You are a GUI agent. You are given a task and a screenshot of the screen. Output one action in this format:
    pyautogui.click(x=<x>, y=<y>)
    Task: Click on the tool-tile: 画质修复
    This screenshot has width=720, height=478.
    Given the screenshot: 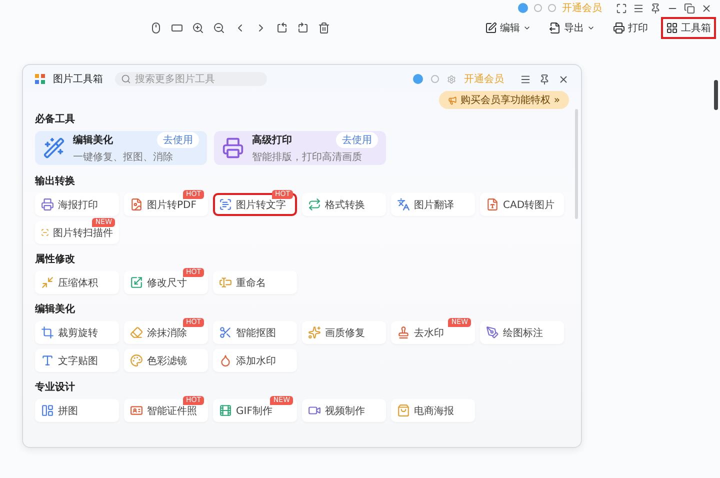 What is the action you would take?
    pyautogui.click(x=344, y=332)
    